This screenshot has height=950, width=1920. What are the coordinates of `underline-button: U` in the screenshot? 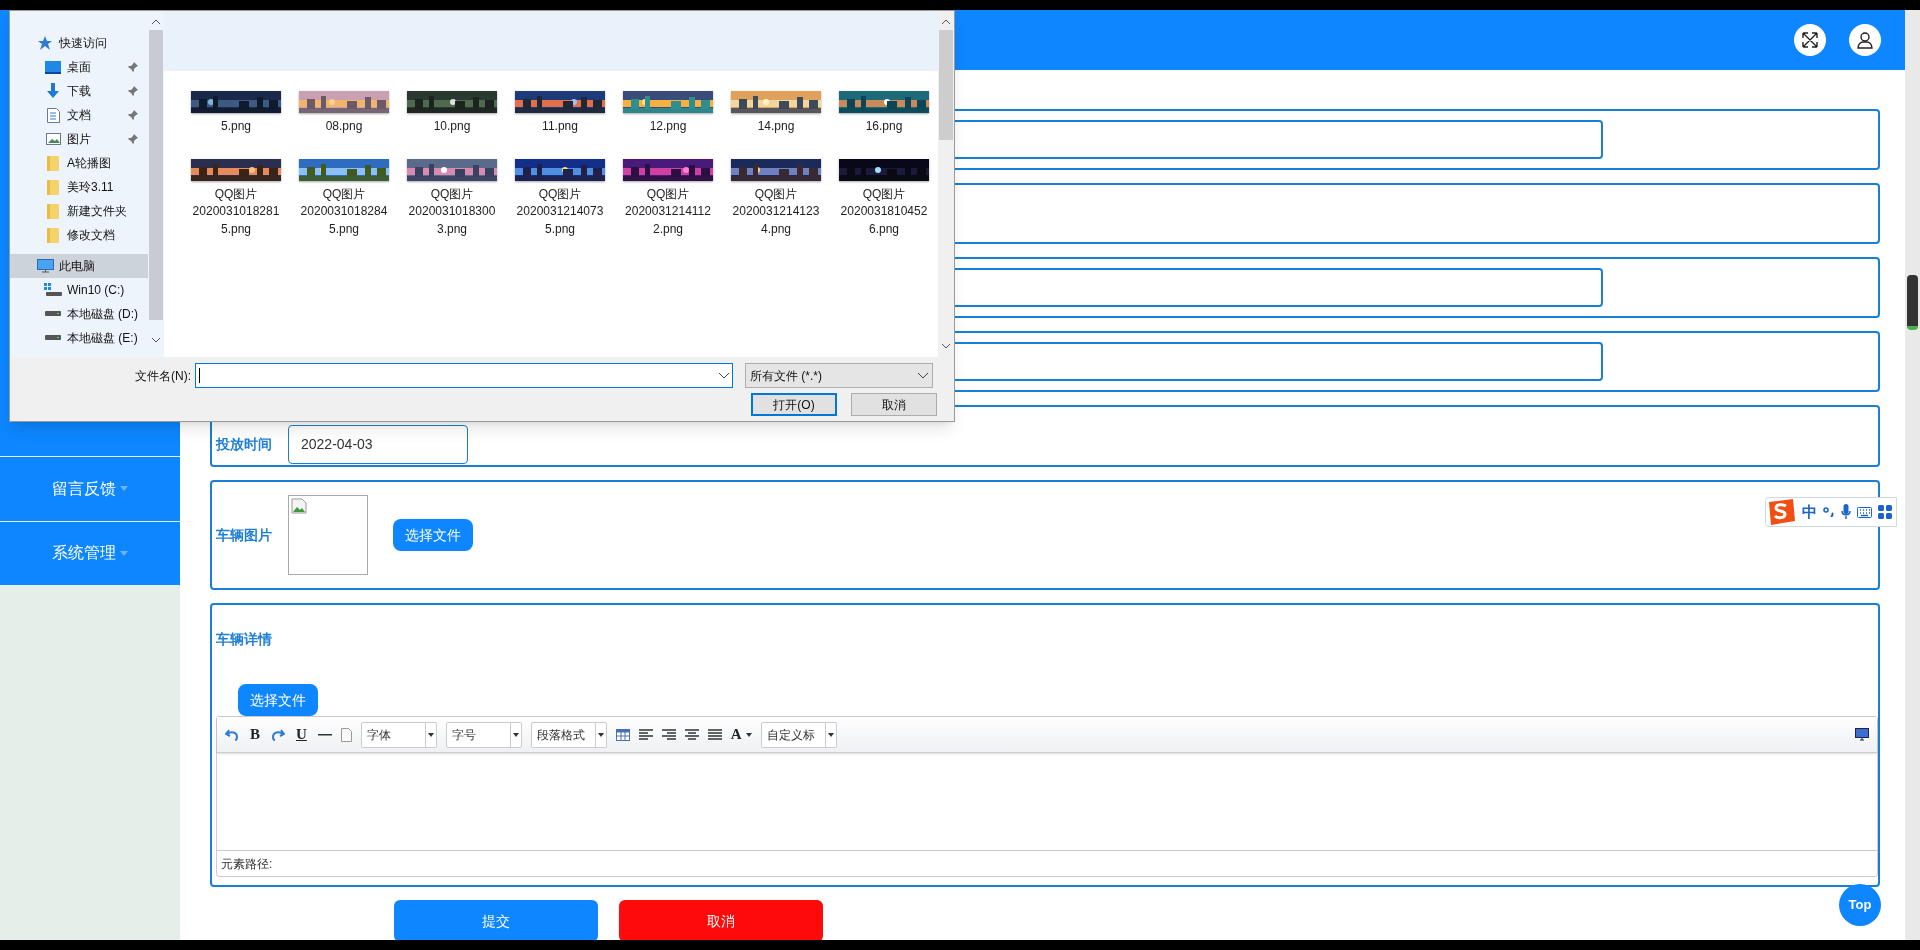 It's located at (301, 734).